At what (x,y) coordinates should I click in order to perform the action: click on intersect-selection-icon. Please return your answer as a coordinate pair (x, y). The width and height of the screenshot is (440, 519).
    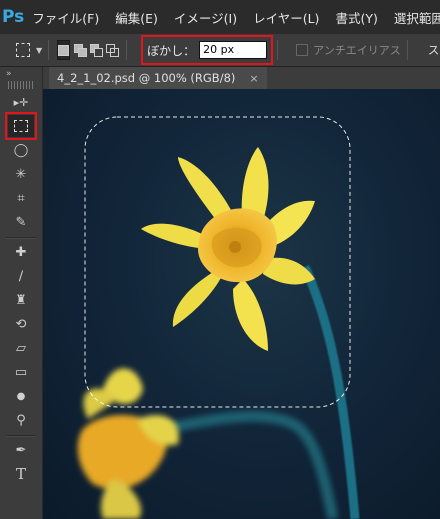
    Looking at the image, I should click on (113, 50).